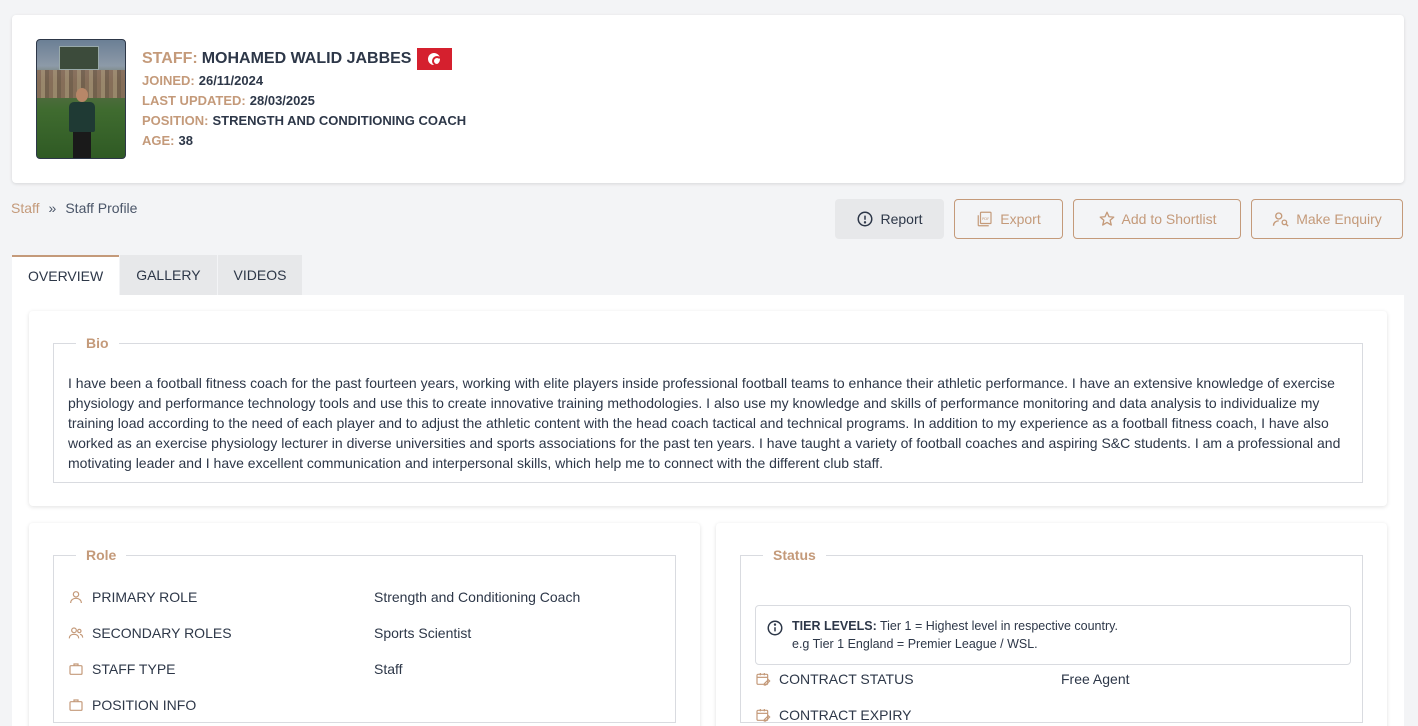 The height and width of the screenshot is (726, 1418). I want to click on svg-text: PDF, so click(985, 219).